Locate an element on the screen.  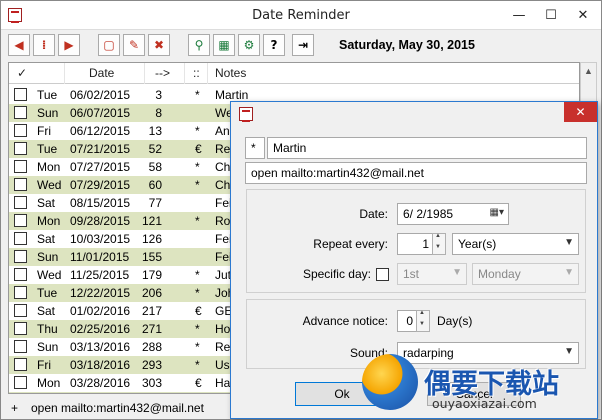
dialog-title-bar: ✕ is located at coordinates (414, 114).